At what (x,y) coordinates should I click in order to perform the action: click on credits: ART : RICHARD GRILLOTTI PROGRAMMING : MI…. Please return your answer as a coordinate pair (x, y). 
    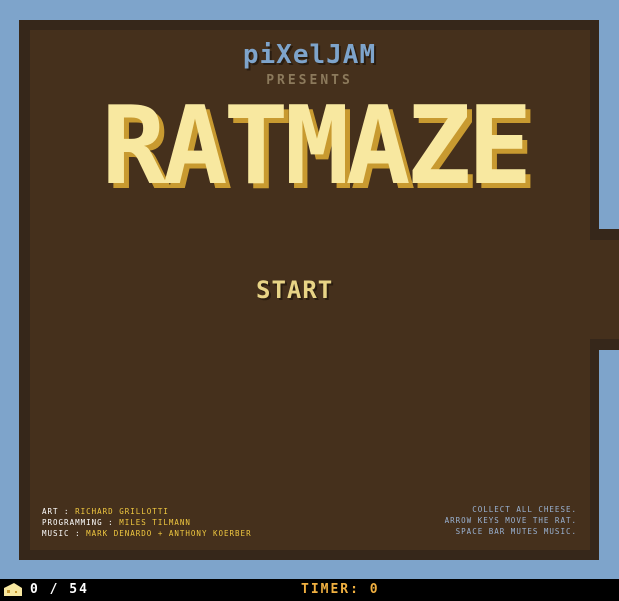
    Looking at the image, I should click on (147, 522).